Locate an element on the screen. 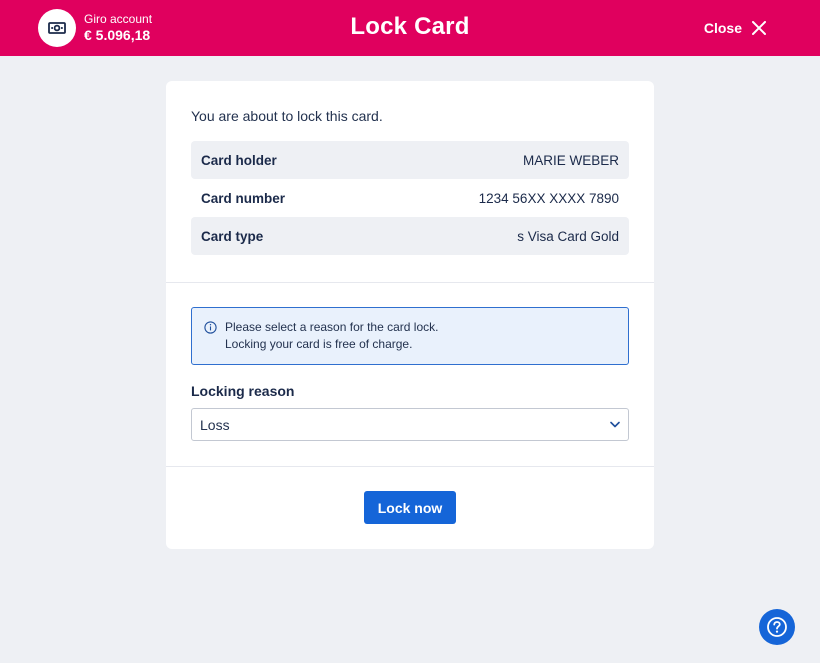 The image size is (820, 663). card-holder-value: MARIE WEBER is located at coordinates (570, 160).